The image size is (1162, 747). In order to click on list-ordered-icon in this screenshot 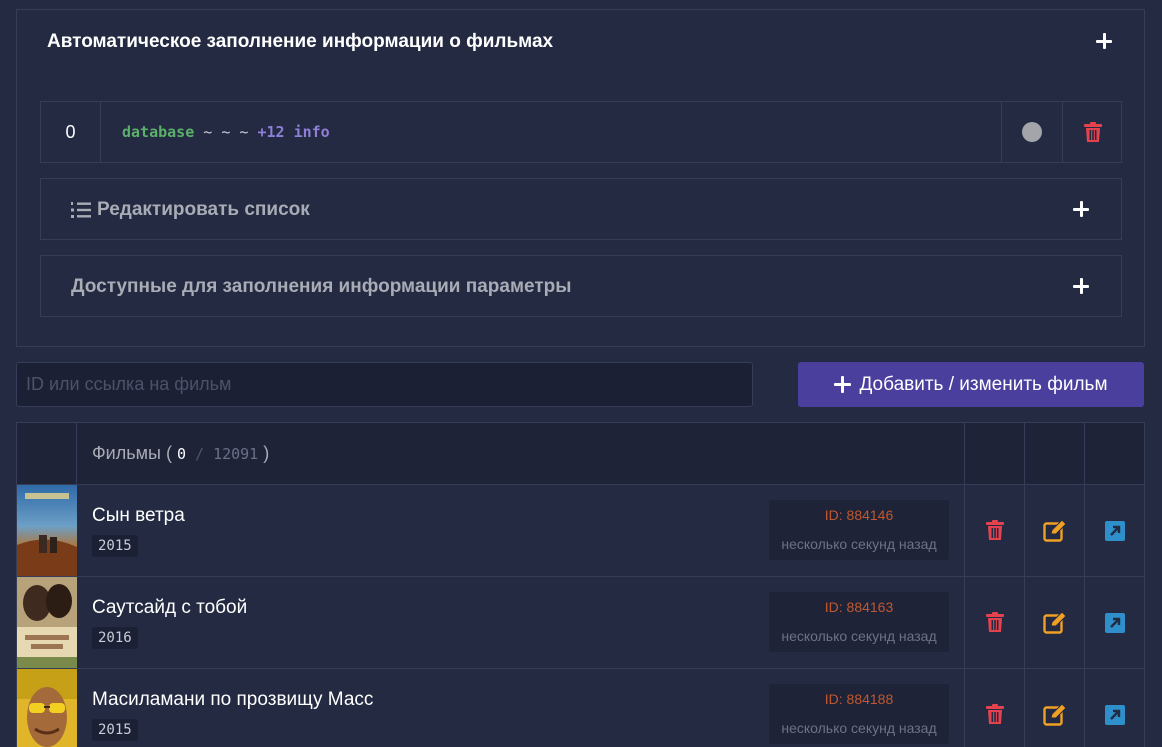, I will do `click(81, 210)`.